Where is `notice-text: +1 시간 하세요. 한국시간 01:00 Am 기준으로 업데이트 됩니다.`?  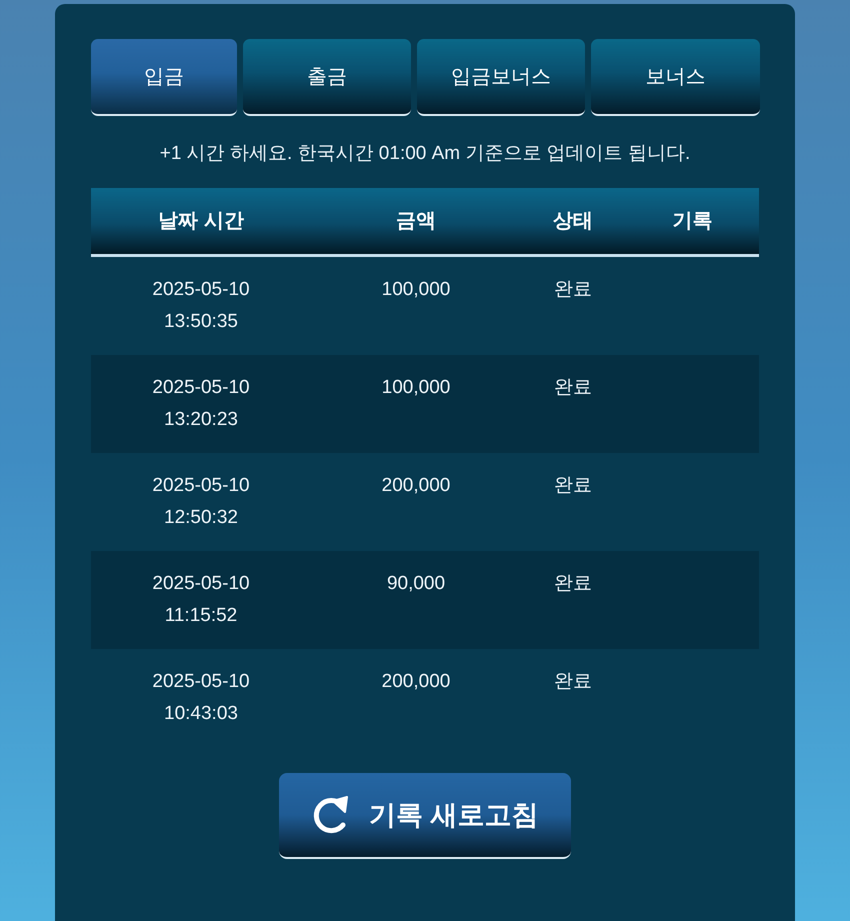 notice-text: +1 시간 하세요. 한국시간 01:00 Am 기준으로 업데이트 됩니다. is located at coordinates (425, 154).